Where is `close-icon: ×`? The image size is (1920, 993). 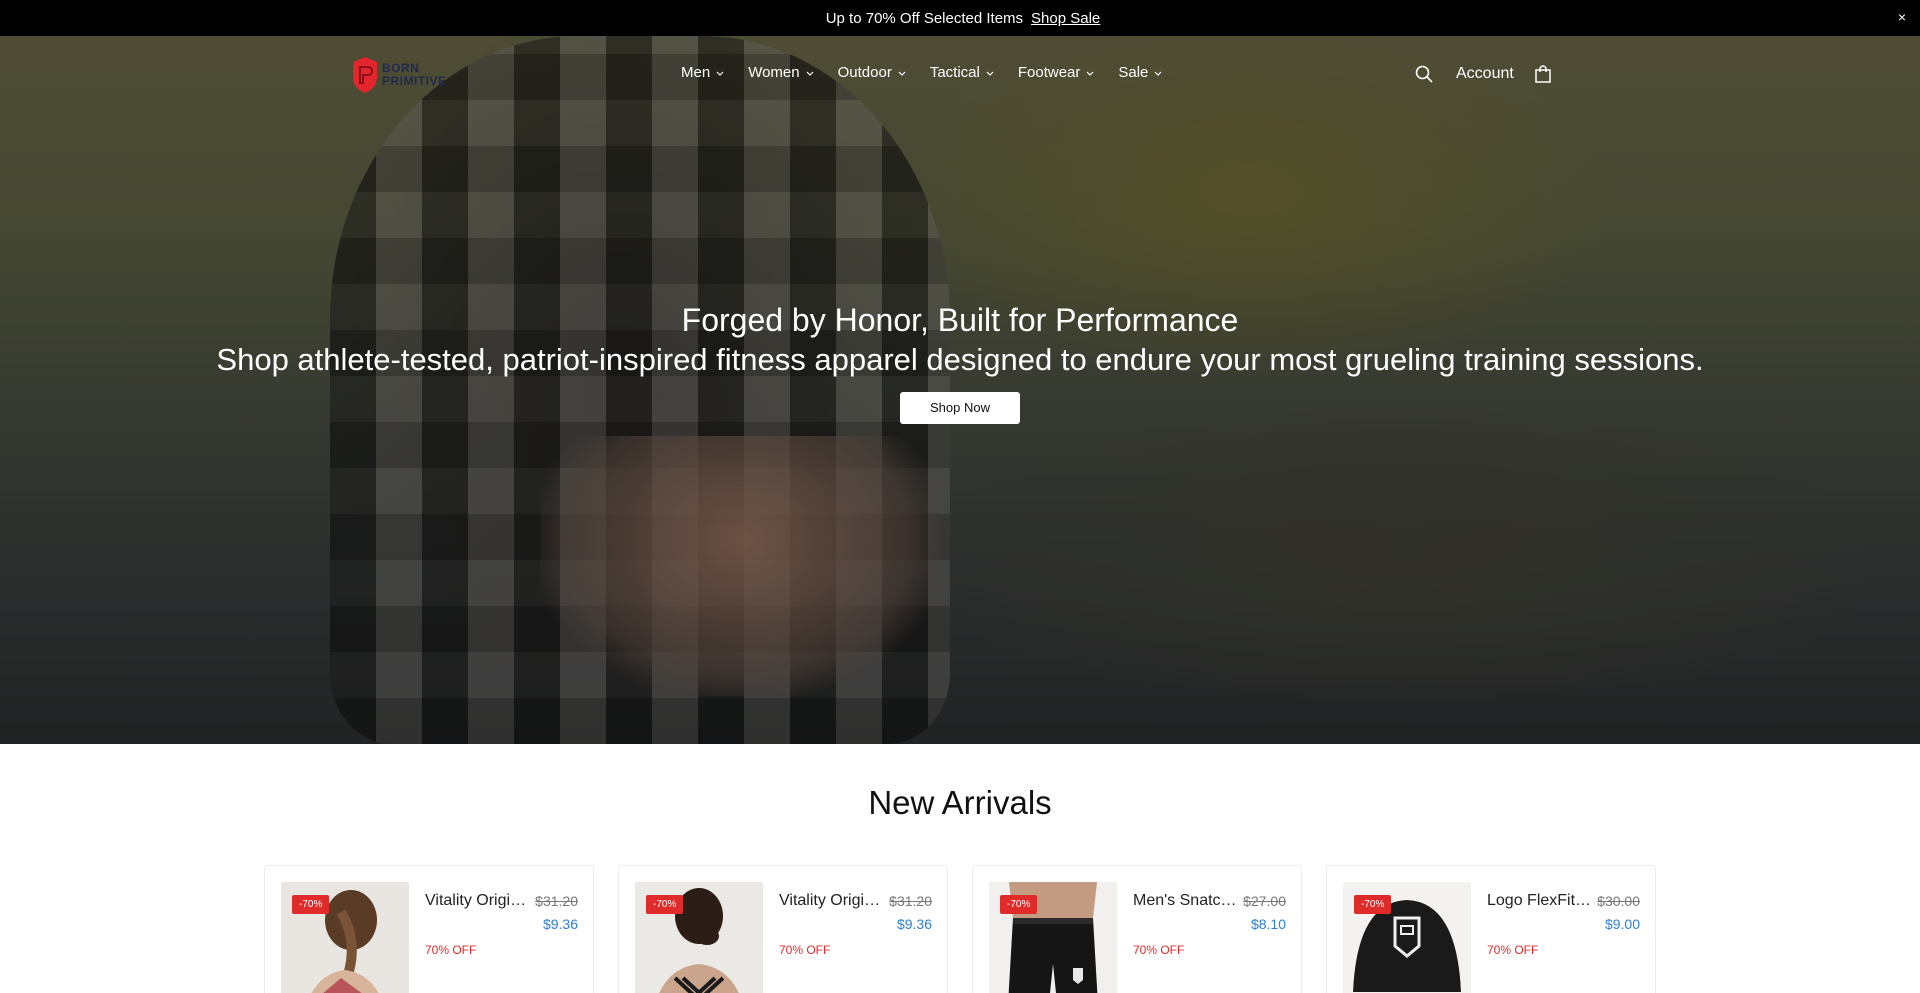 close-icon: × is located at coordinates (1902, 17).